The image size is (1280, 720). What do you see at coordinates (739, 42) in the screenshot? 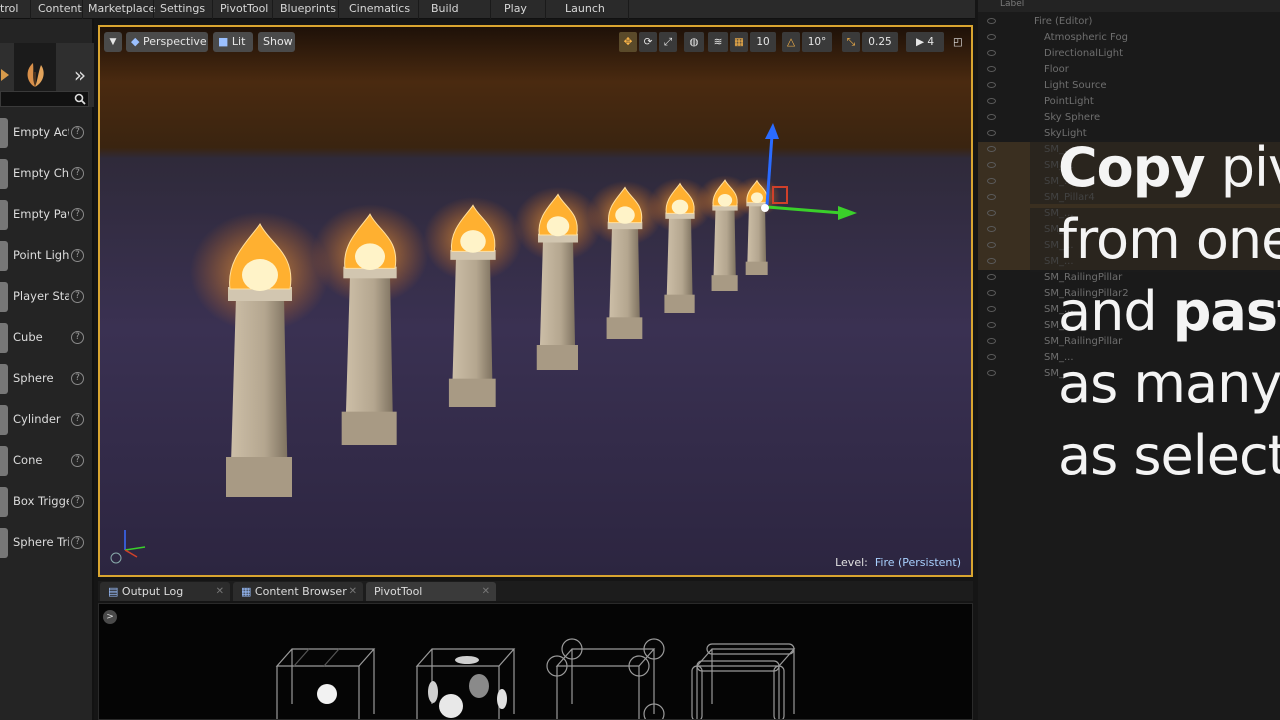
I see `grid-snap-toggle: ▦` at bounding box center [739, 42].